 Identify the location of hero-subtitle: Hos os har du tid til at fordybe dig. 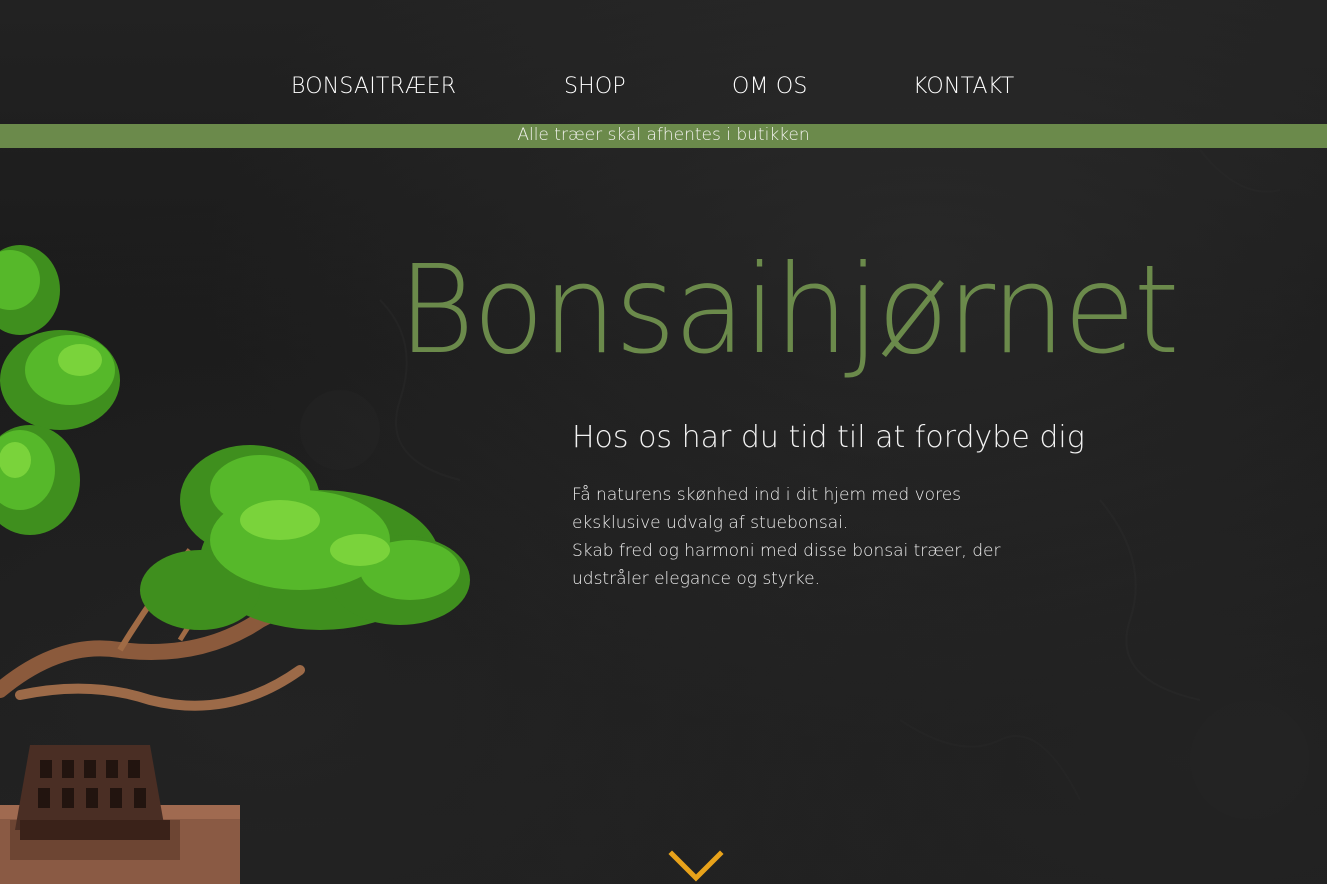
(828, 437).